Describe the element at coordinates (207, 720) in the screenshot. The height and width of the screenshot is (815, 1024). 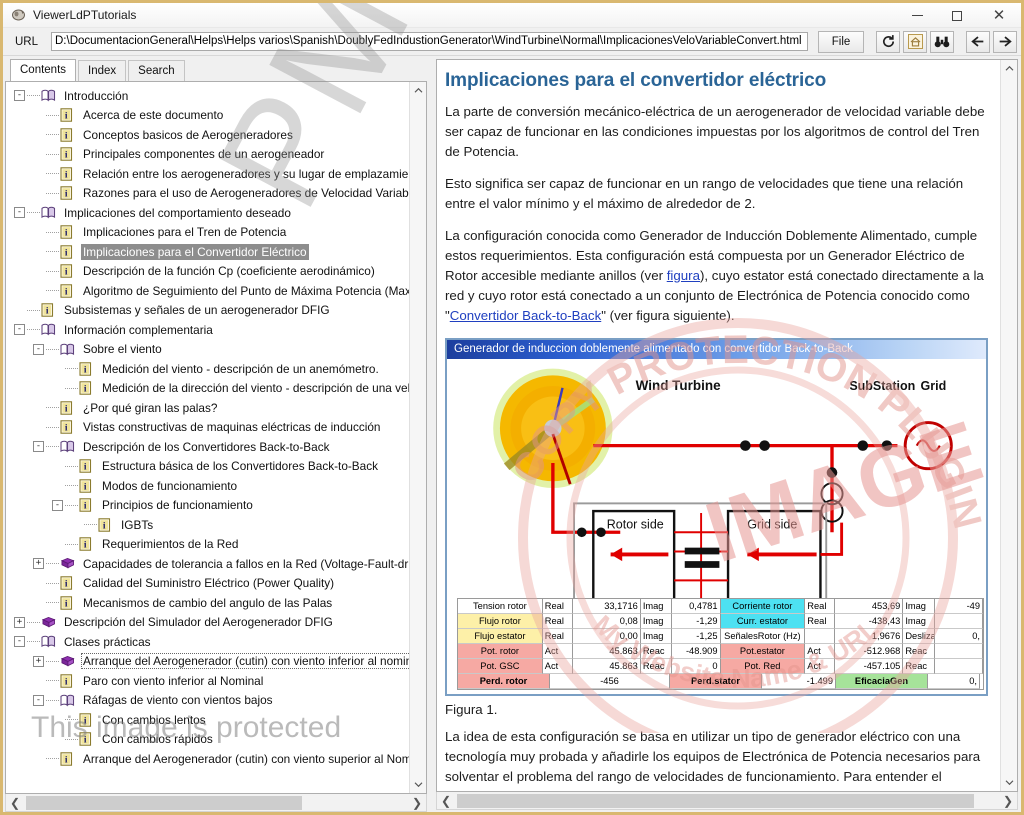
I see `tree-item: i Con cambios lentos` at that location.